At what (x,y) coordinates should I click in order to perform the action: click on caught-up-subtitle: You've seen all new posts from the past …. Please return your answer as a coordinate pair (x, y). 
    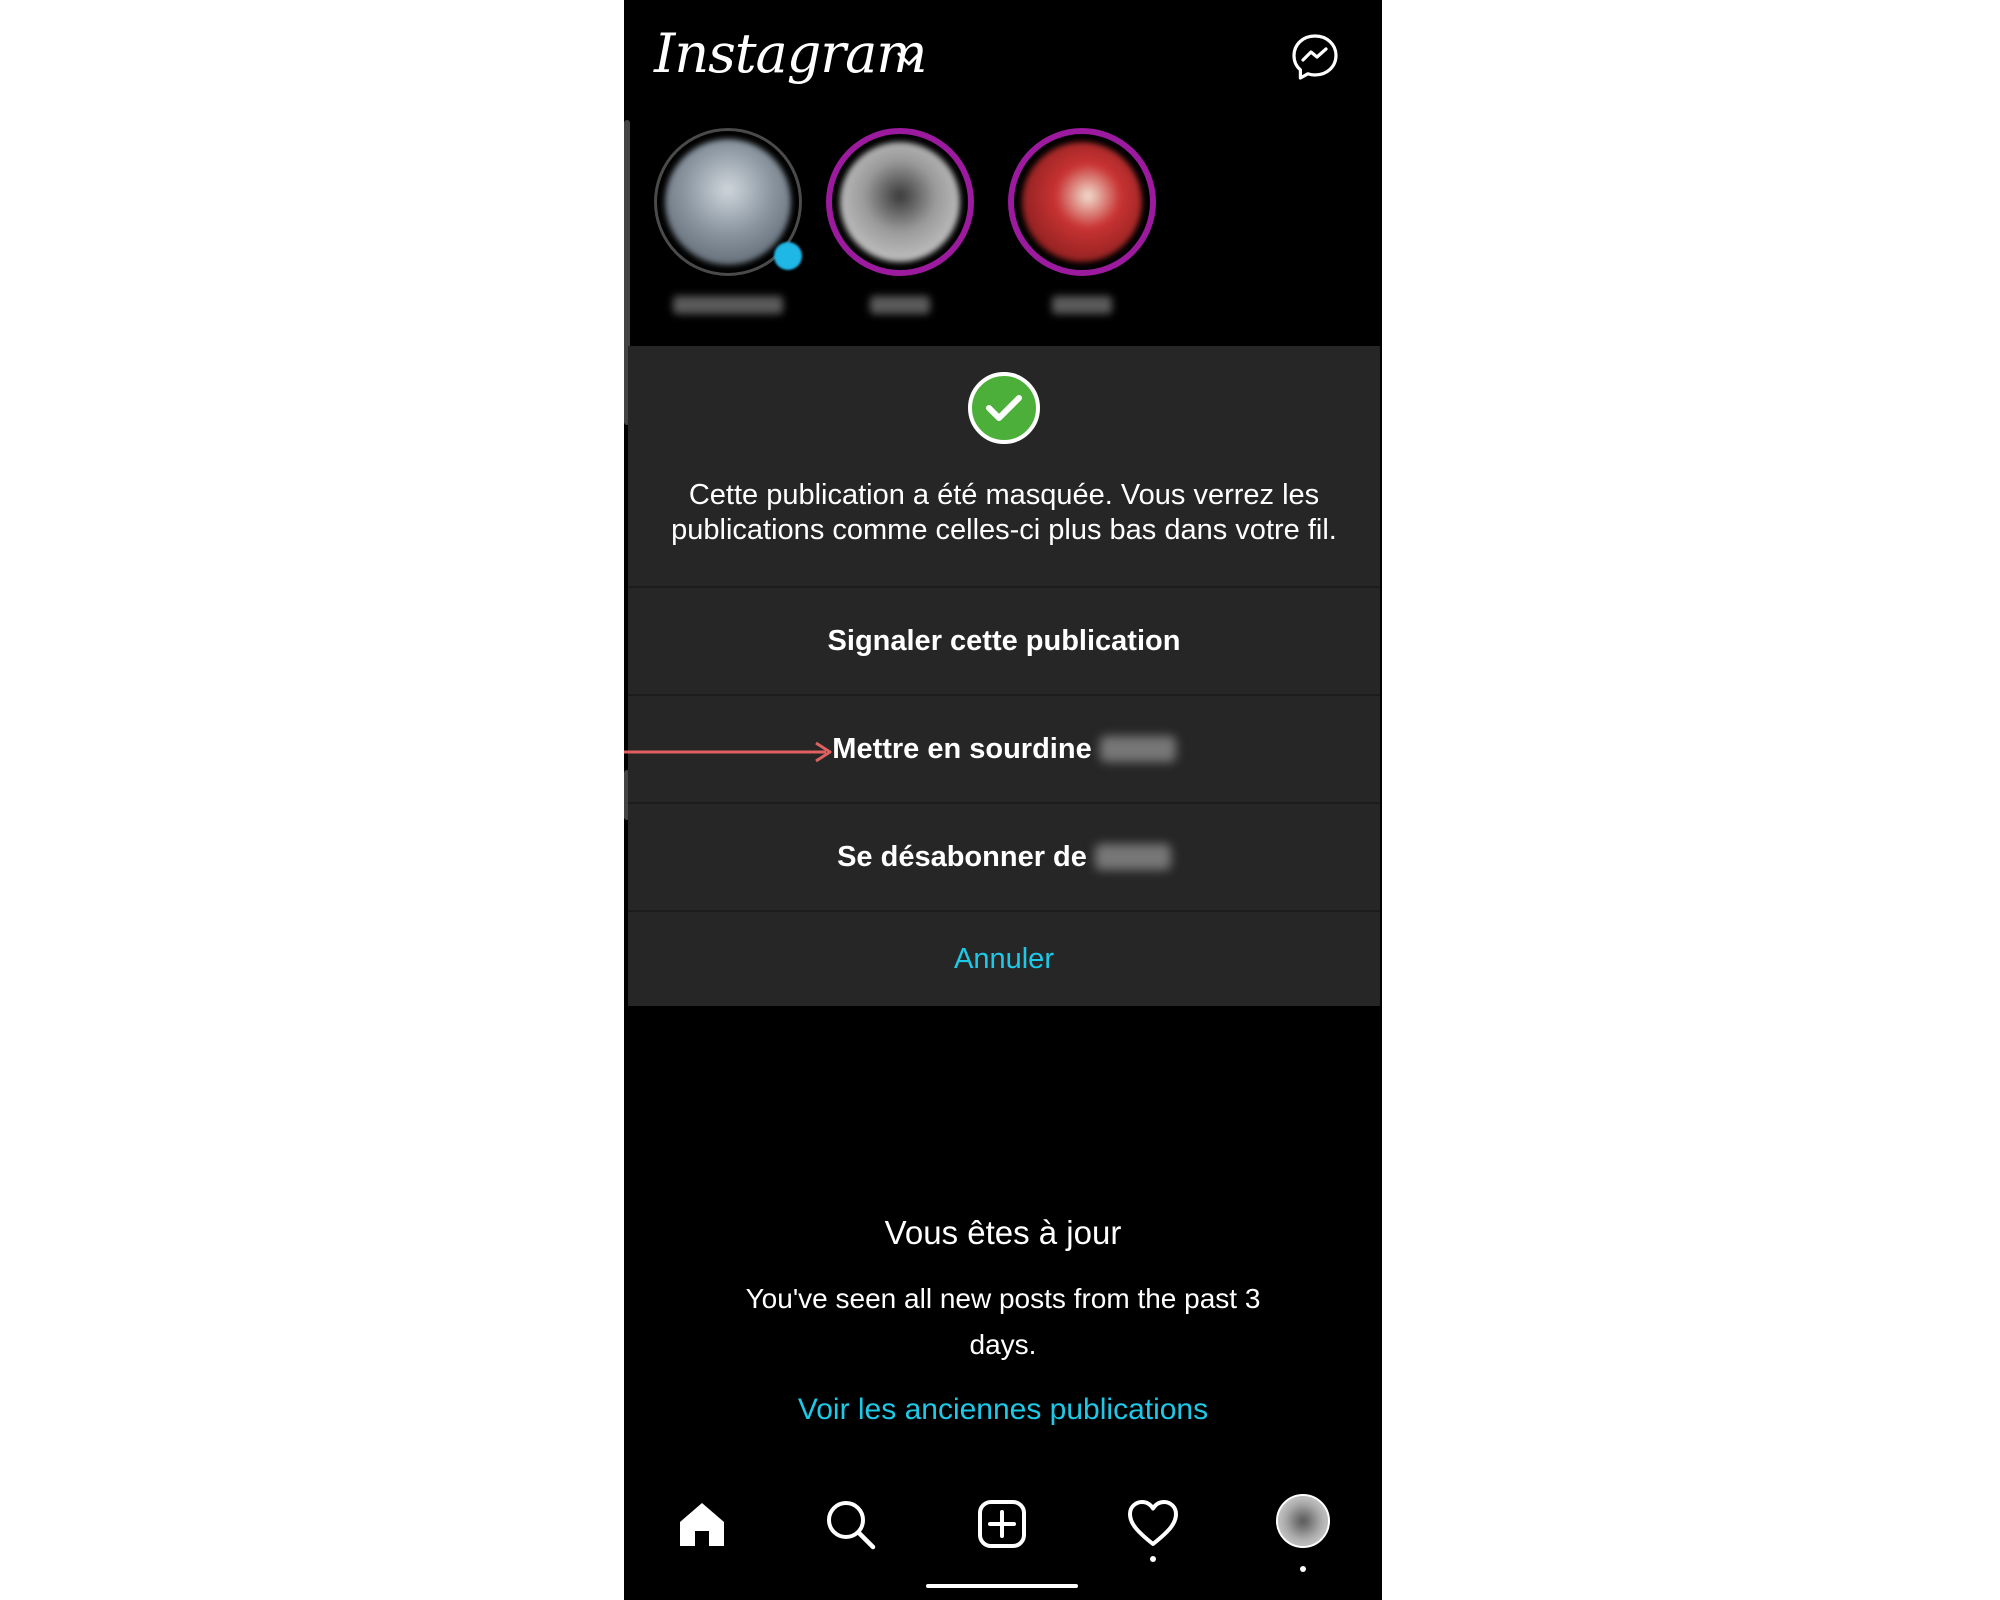
    Looking at the image, I should click on (1003, 1321).